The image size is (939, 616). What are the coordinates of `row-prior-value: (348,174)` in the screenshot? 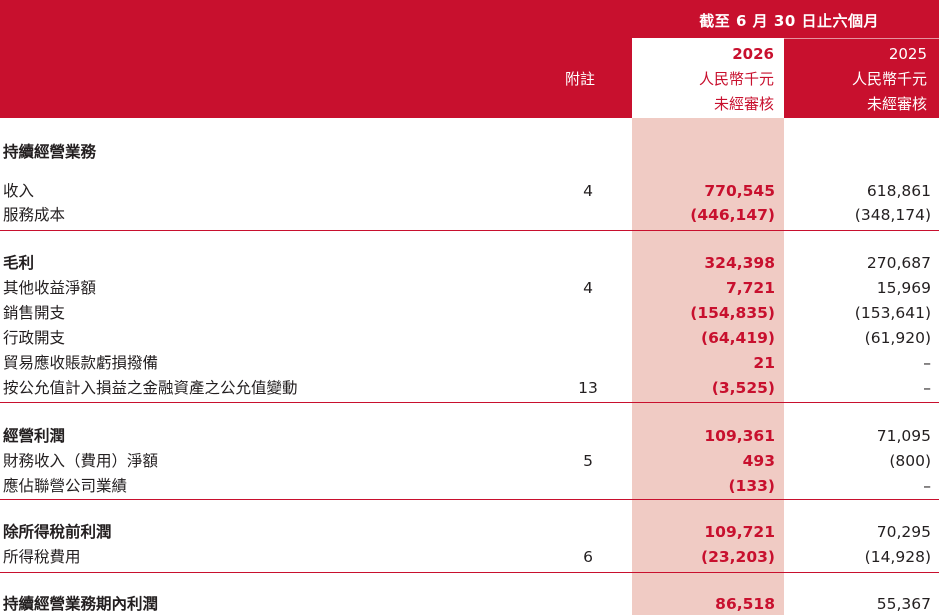 It's located at (892, 215).